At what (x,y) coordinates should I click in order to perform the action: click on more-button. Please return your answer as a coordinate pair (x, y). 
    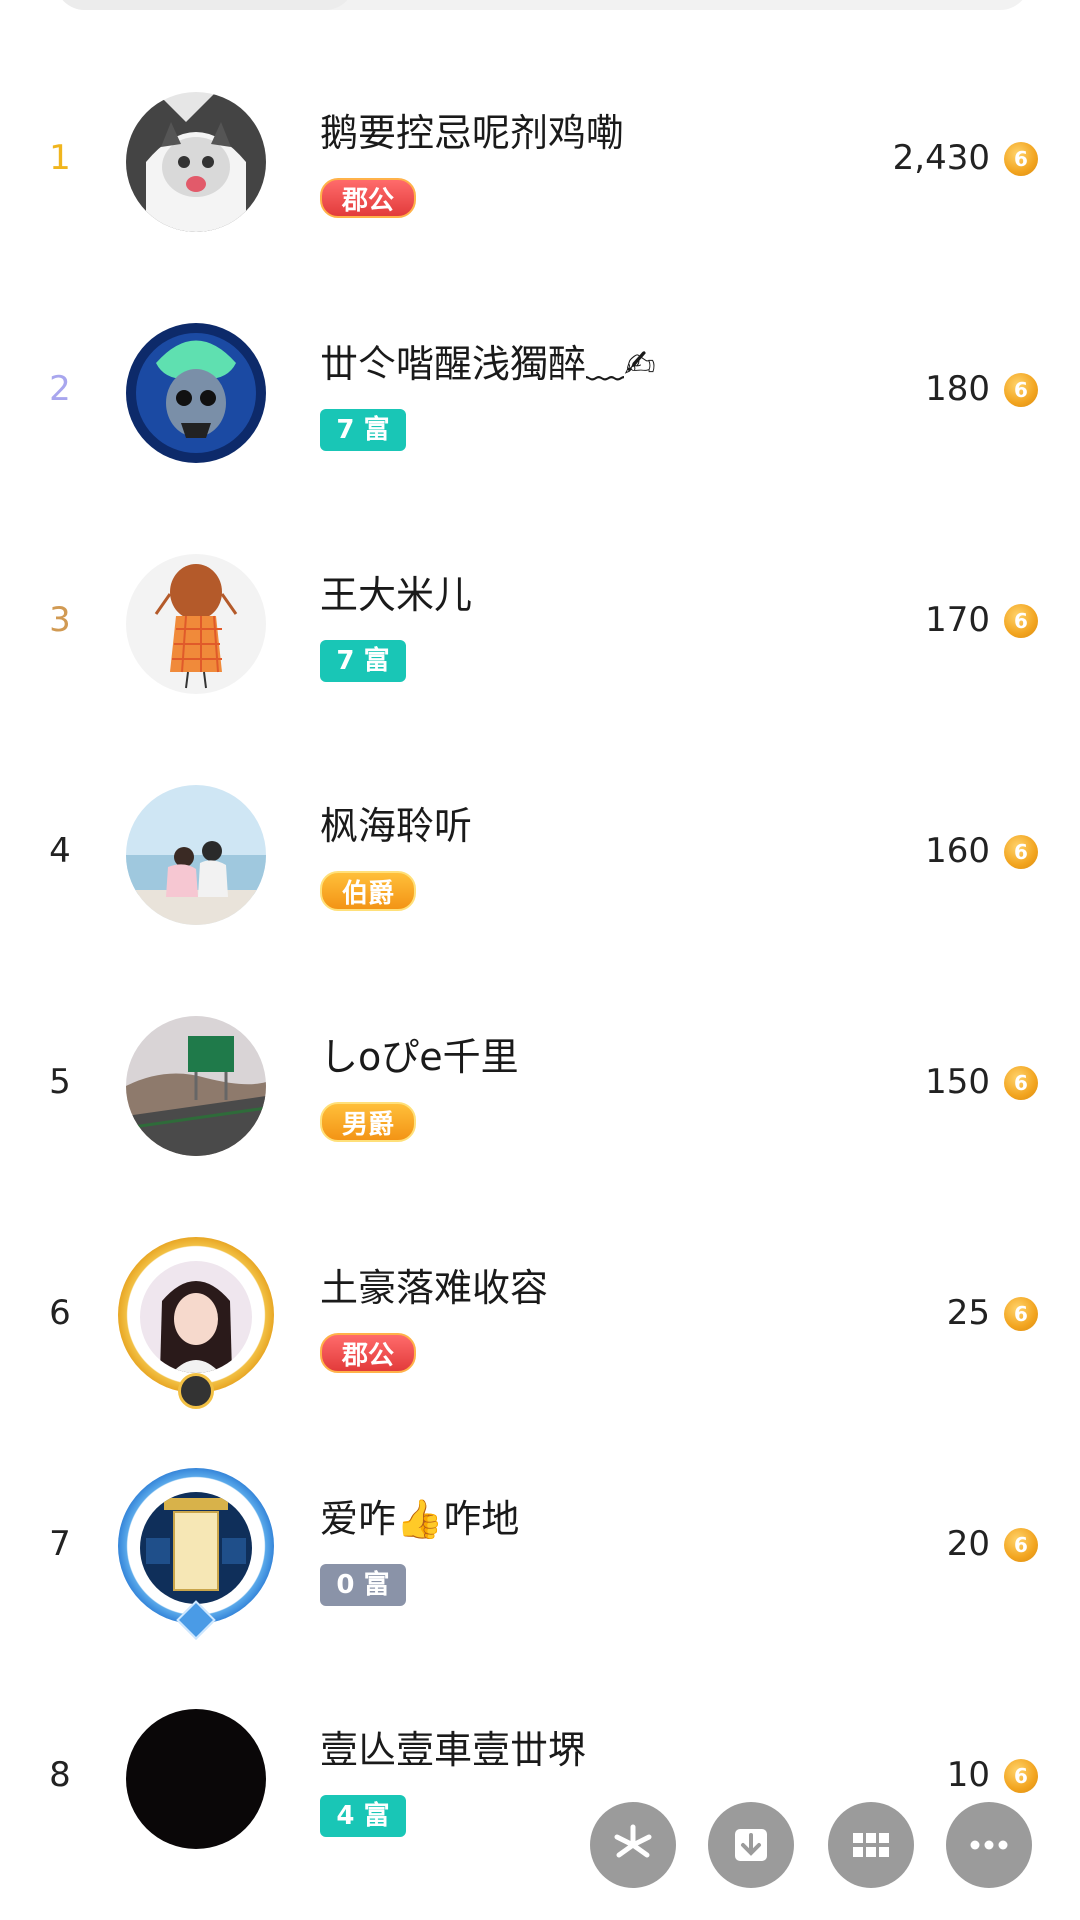
    Looking at the image, I should click on (989, 1845).